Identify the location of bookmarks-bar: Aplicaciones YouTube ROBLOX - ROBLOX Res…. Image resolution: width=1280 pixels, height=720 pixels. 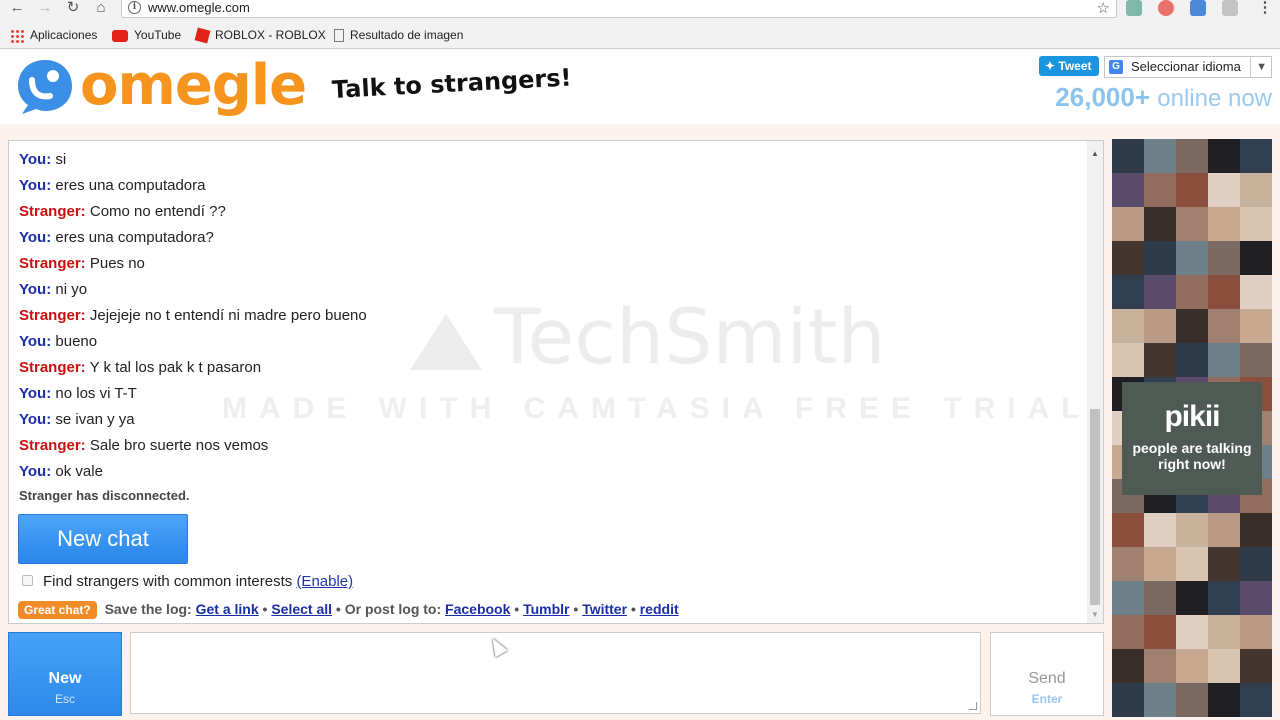
(640, 35).